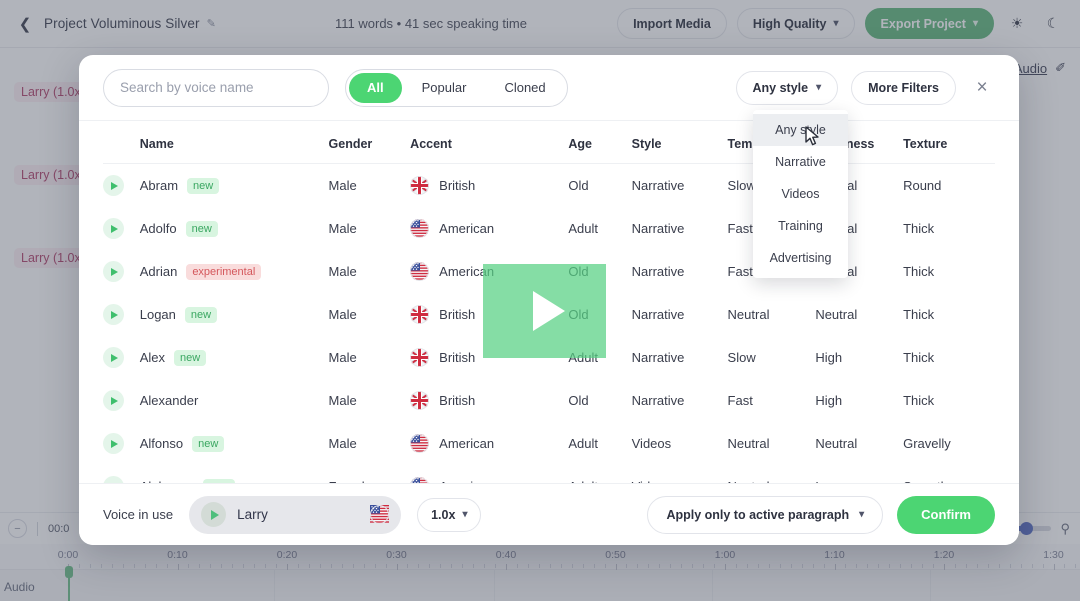 This screenshot has width=1080, height=601. Describe the element at coordinates (580, 144) in the screenshot. I see `col-header-age: Age` at that location.